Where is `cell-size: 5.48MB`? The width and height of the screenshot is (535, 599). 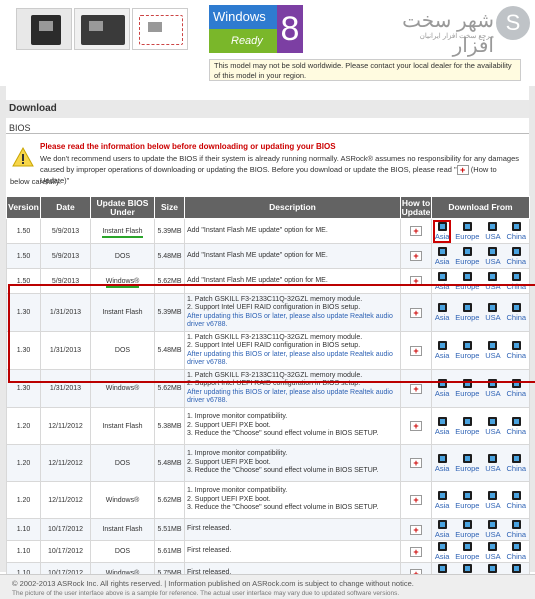 cell-size: 5.48MB is located at coordinates (169, 350).